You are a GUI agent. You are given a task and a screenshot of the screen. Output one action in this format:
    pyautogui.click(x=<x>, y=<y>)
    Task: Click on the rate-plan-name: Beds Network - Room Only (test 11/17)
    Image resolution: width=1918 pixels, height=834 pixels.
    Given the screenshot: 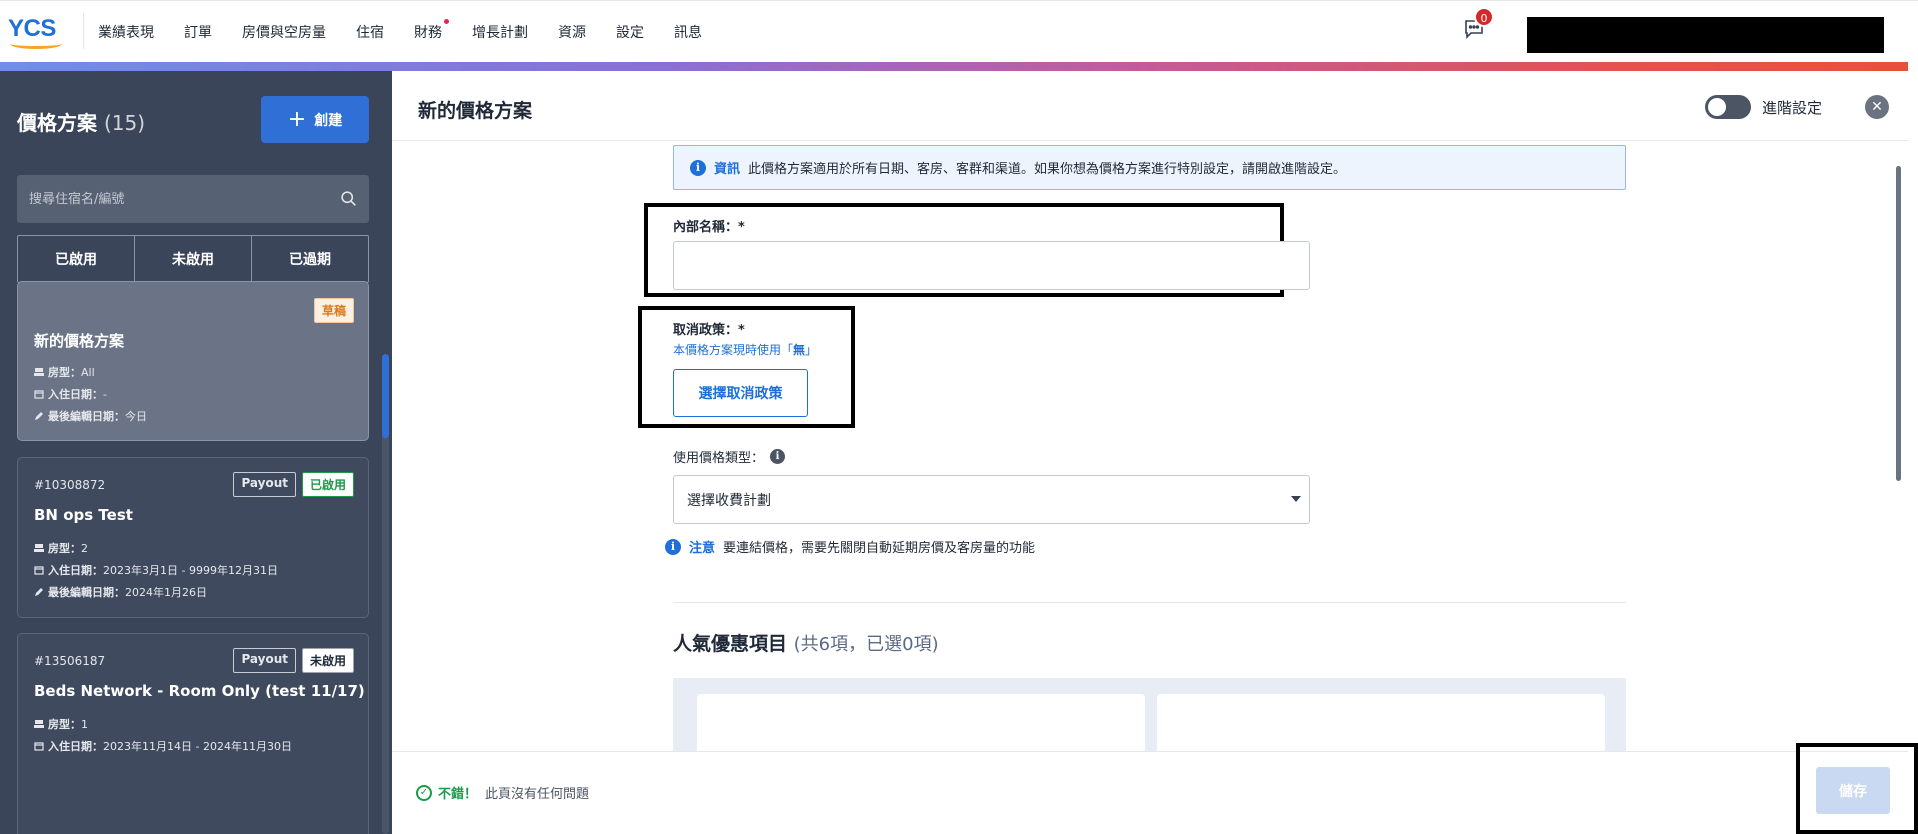 What is the action you would take?
    pyautogui.click(x=199, y=691)
    